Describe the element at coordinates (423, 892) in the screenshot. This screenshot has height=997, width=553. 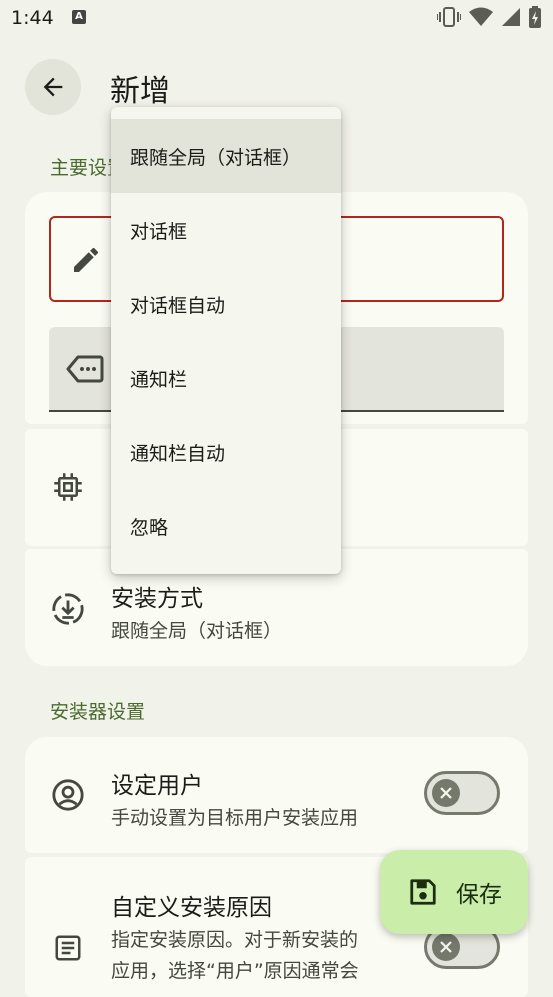
I see `save-icon` at that location.